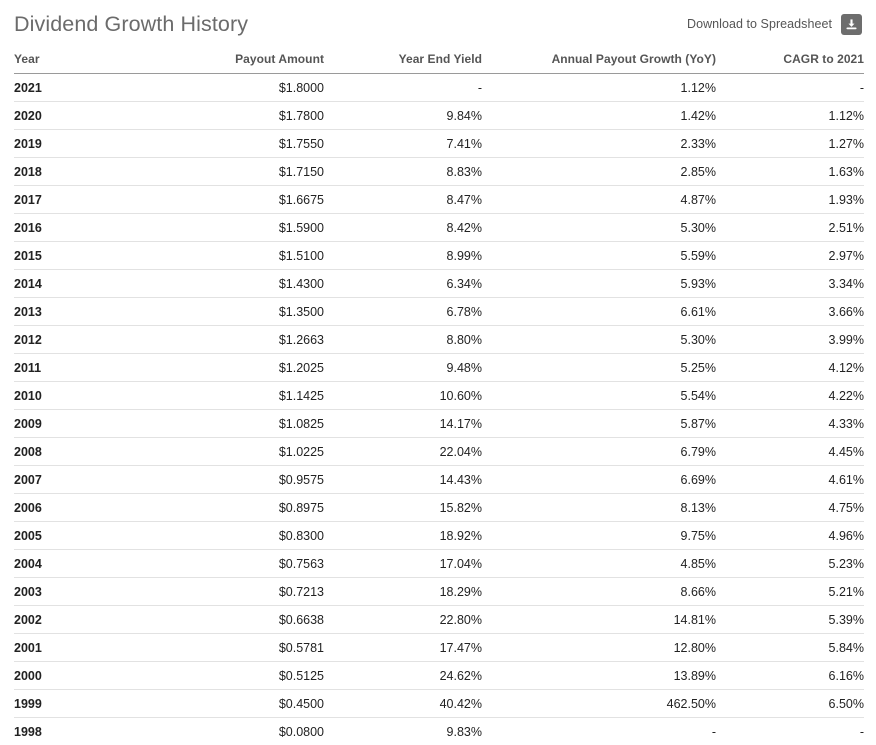 The height and width of the screenshot is (745, 876). What do you see at coordinates (790, 368) in the screenshot?
I see `cell-cagr: 4.12%` at bounding box center [790, 368].